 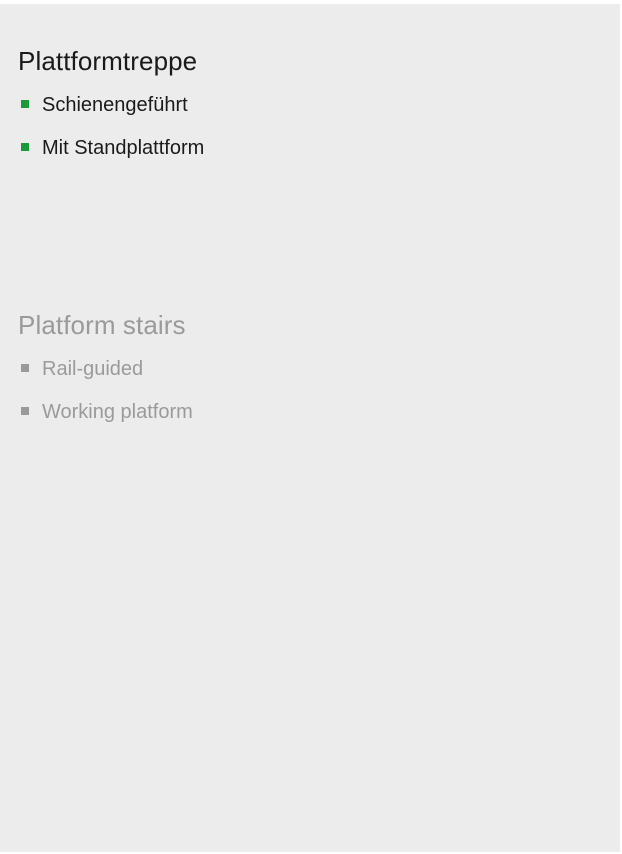 What do you see at coordinates (93, 369) in the screenshot?
I see `feature-label: Rail-guided` at bounding box center [93, 369].